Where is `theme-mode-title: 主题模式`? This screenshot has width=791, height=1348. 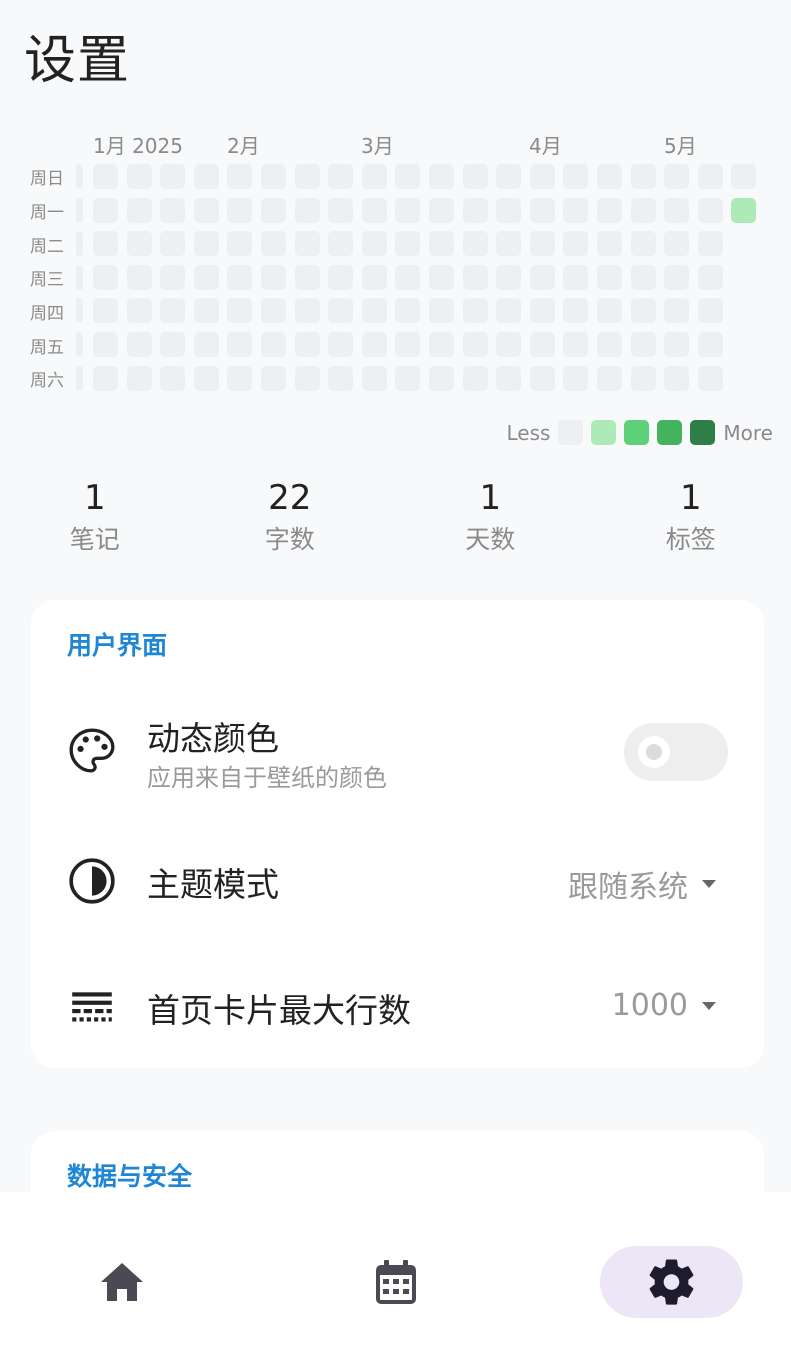
theme-mode-title: 主题模式 is located at coordinates (213, 884).